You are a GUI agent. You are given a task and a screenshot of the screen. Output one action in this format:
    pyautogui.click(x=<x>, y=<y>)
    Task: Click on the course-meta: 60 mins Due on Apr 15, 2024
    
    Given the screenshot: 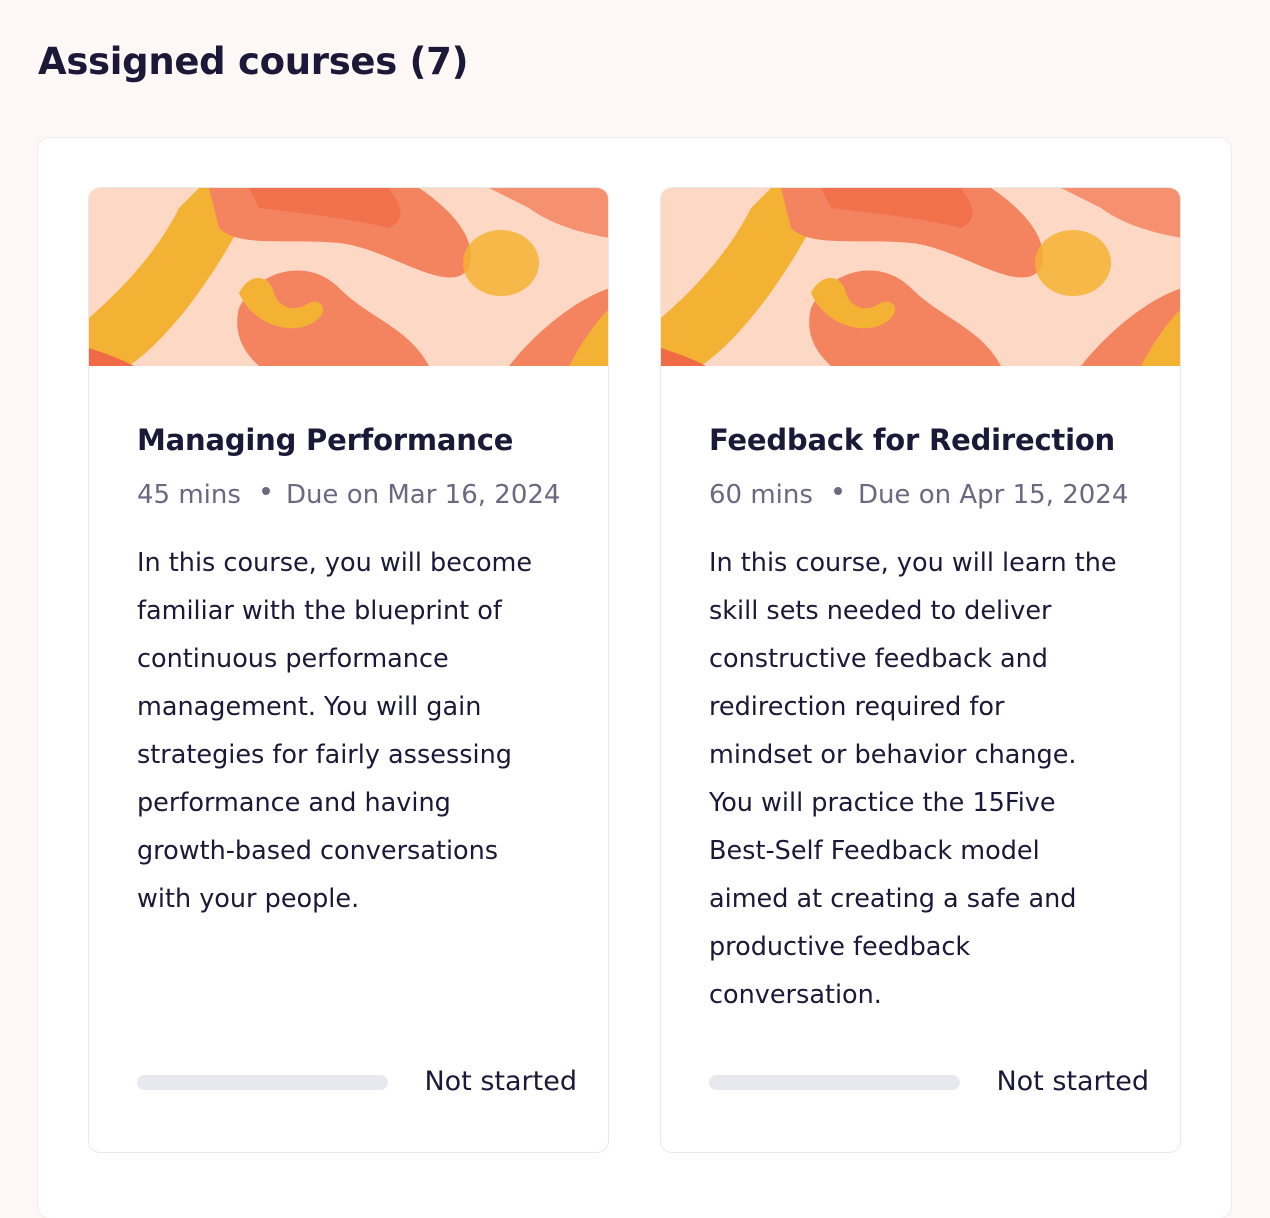 What is the action you would take?
    pyautogui.click(x=929, y=495)
    